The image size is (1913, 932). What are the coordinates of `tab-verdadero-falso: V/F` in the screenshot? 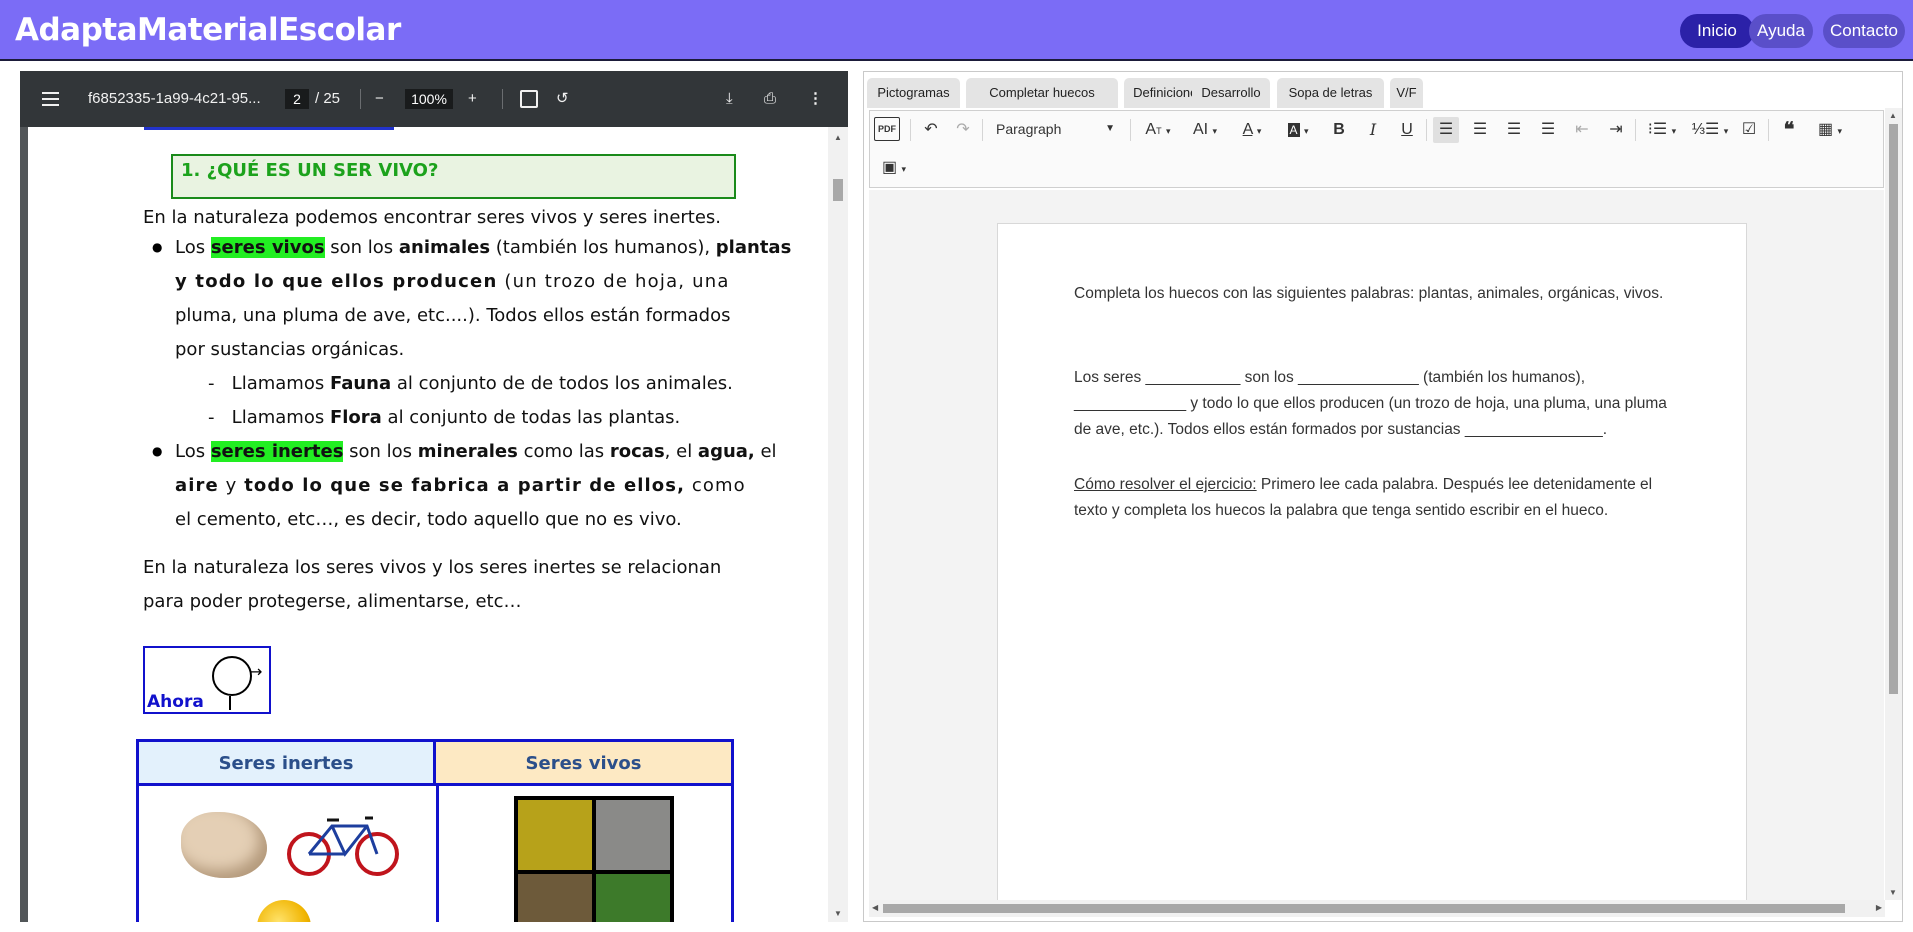 It's located at (1406, 93).